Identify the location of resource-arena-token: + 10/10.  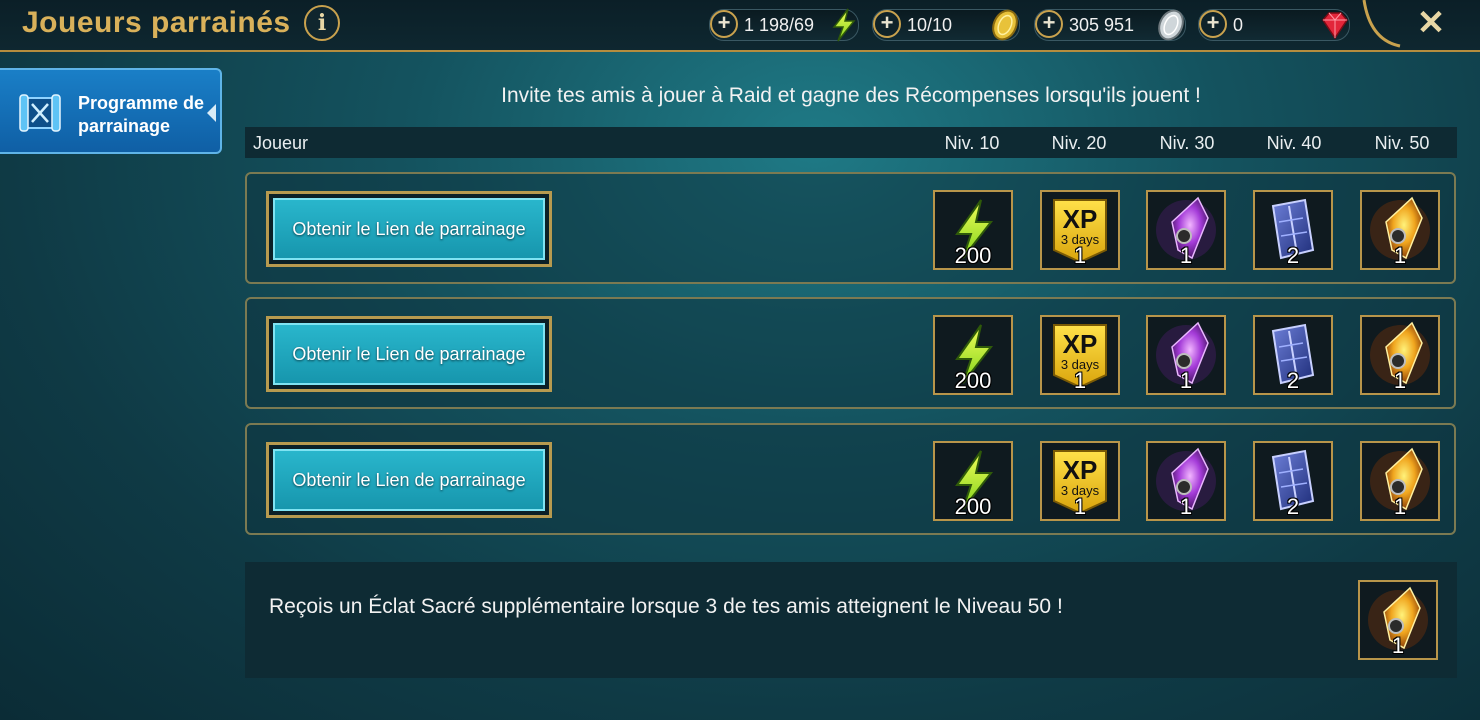
(946, 25).